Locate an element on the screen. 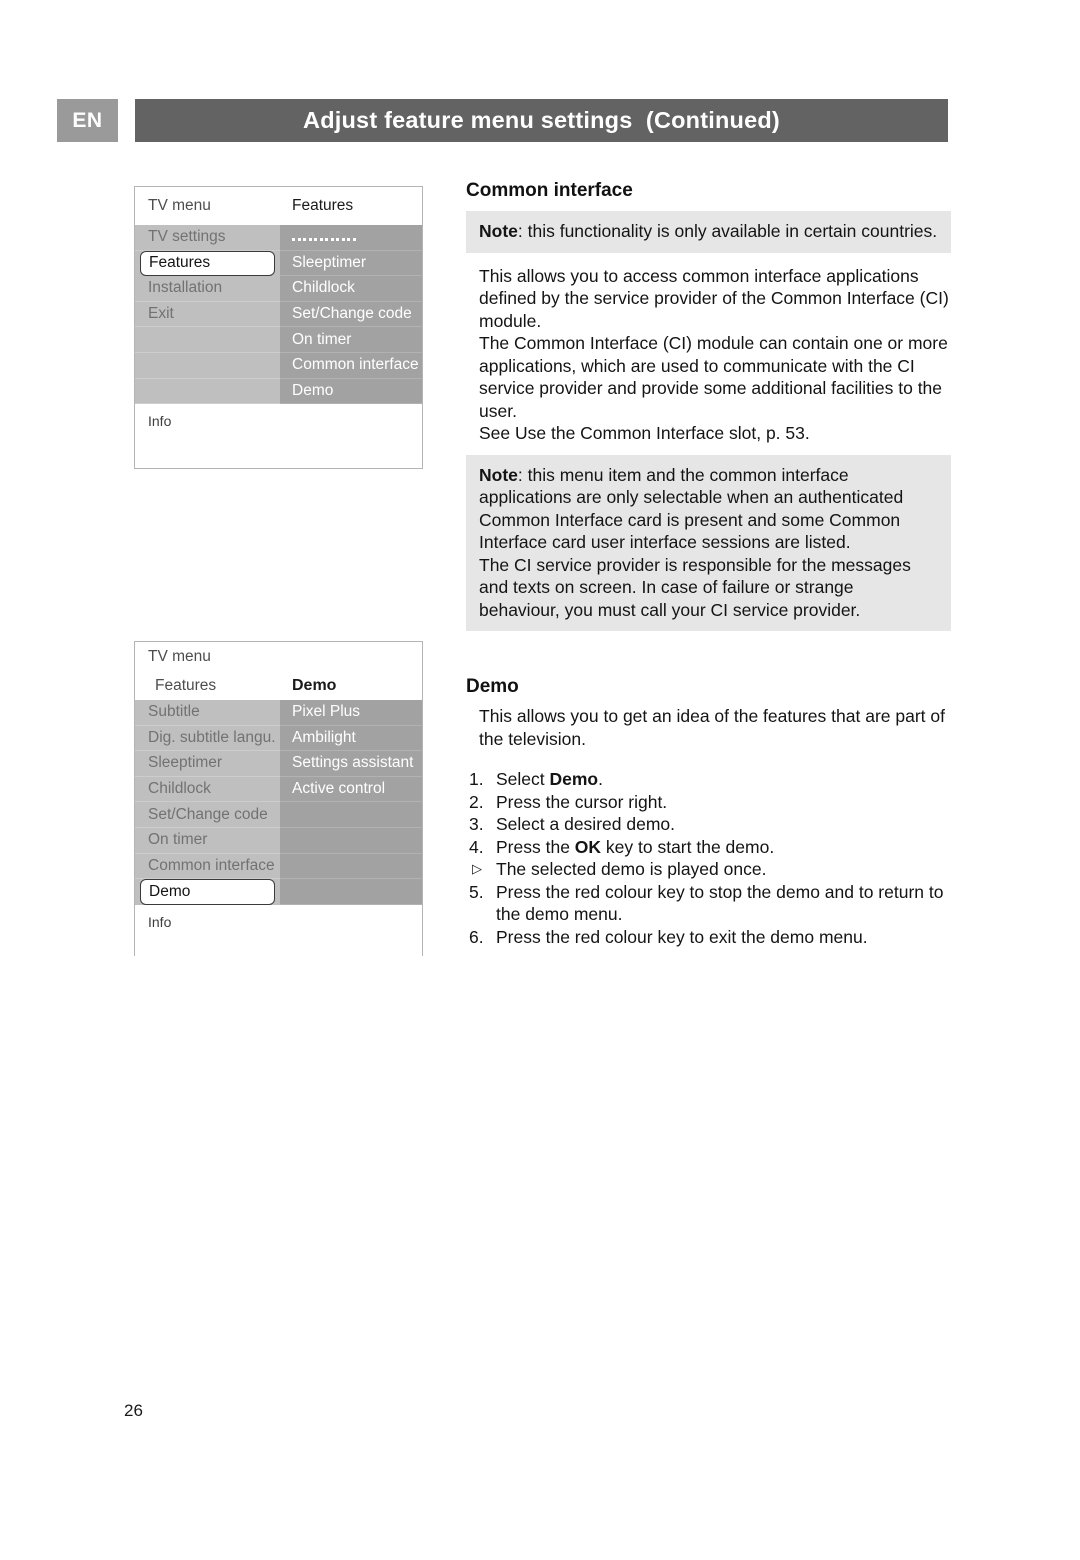 The width and height of the screenshot is (1080, 1560). menu-header-right: Features is located at coordinates (323, 205).